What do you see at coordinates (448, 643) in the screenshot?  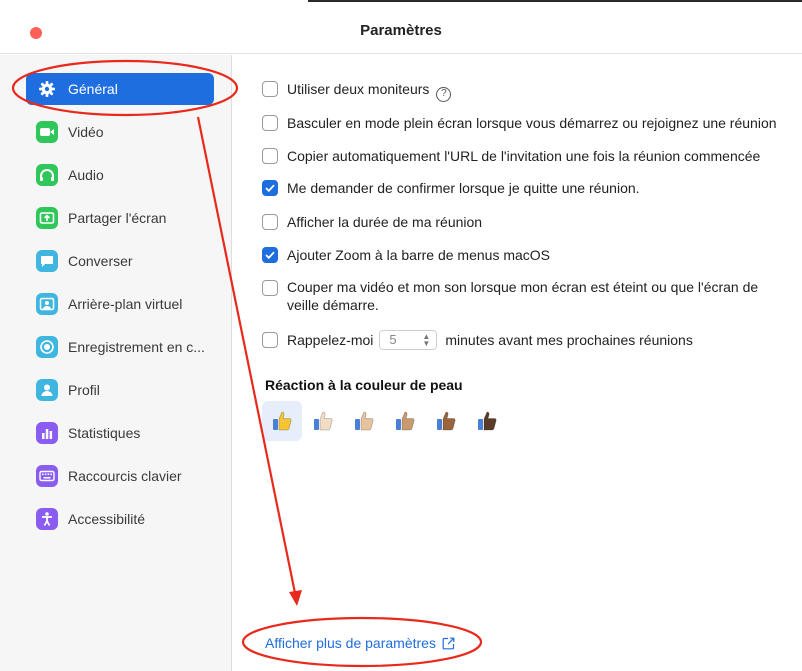 I see `external-link-icon` at bounding box center [448, 643].